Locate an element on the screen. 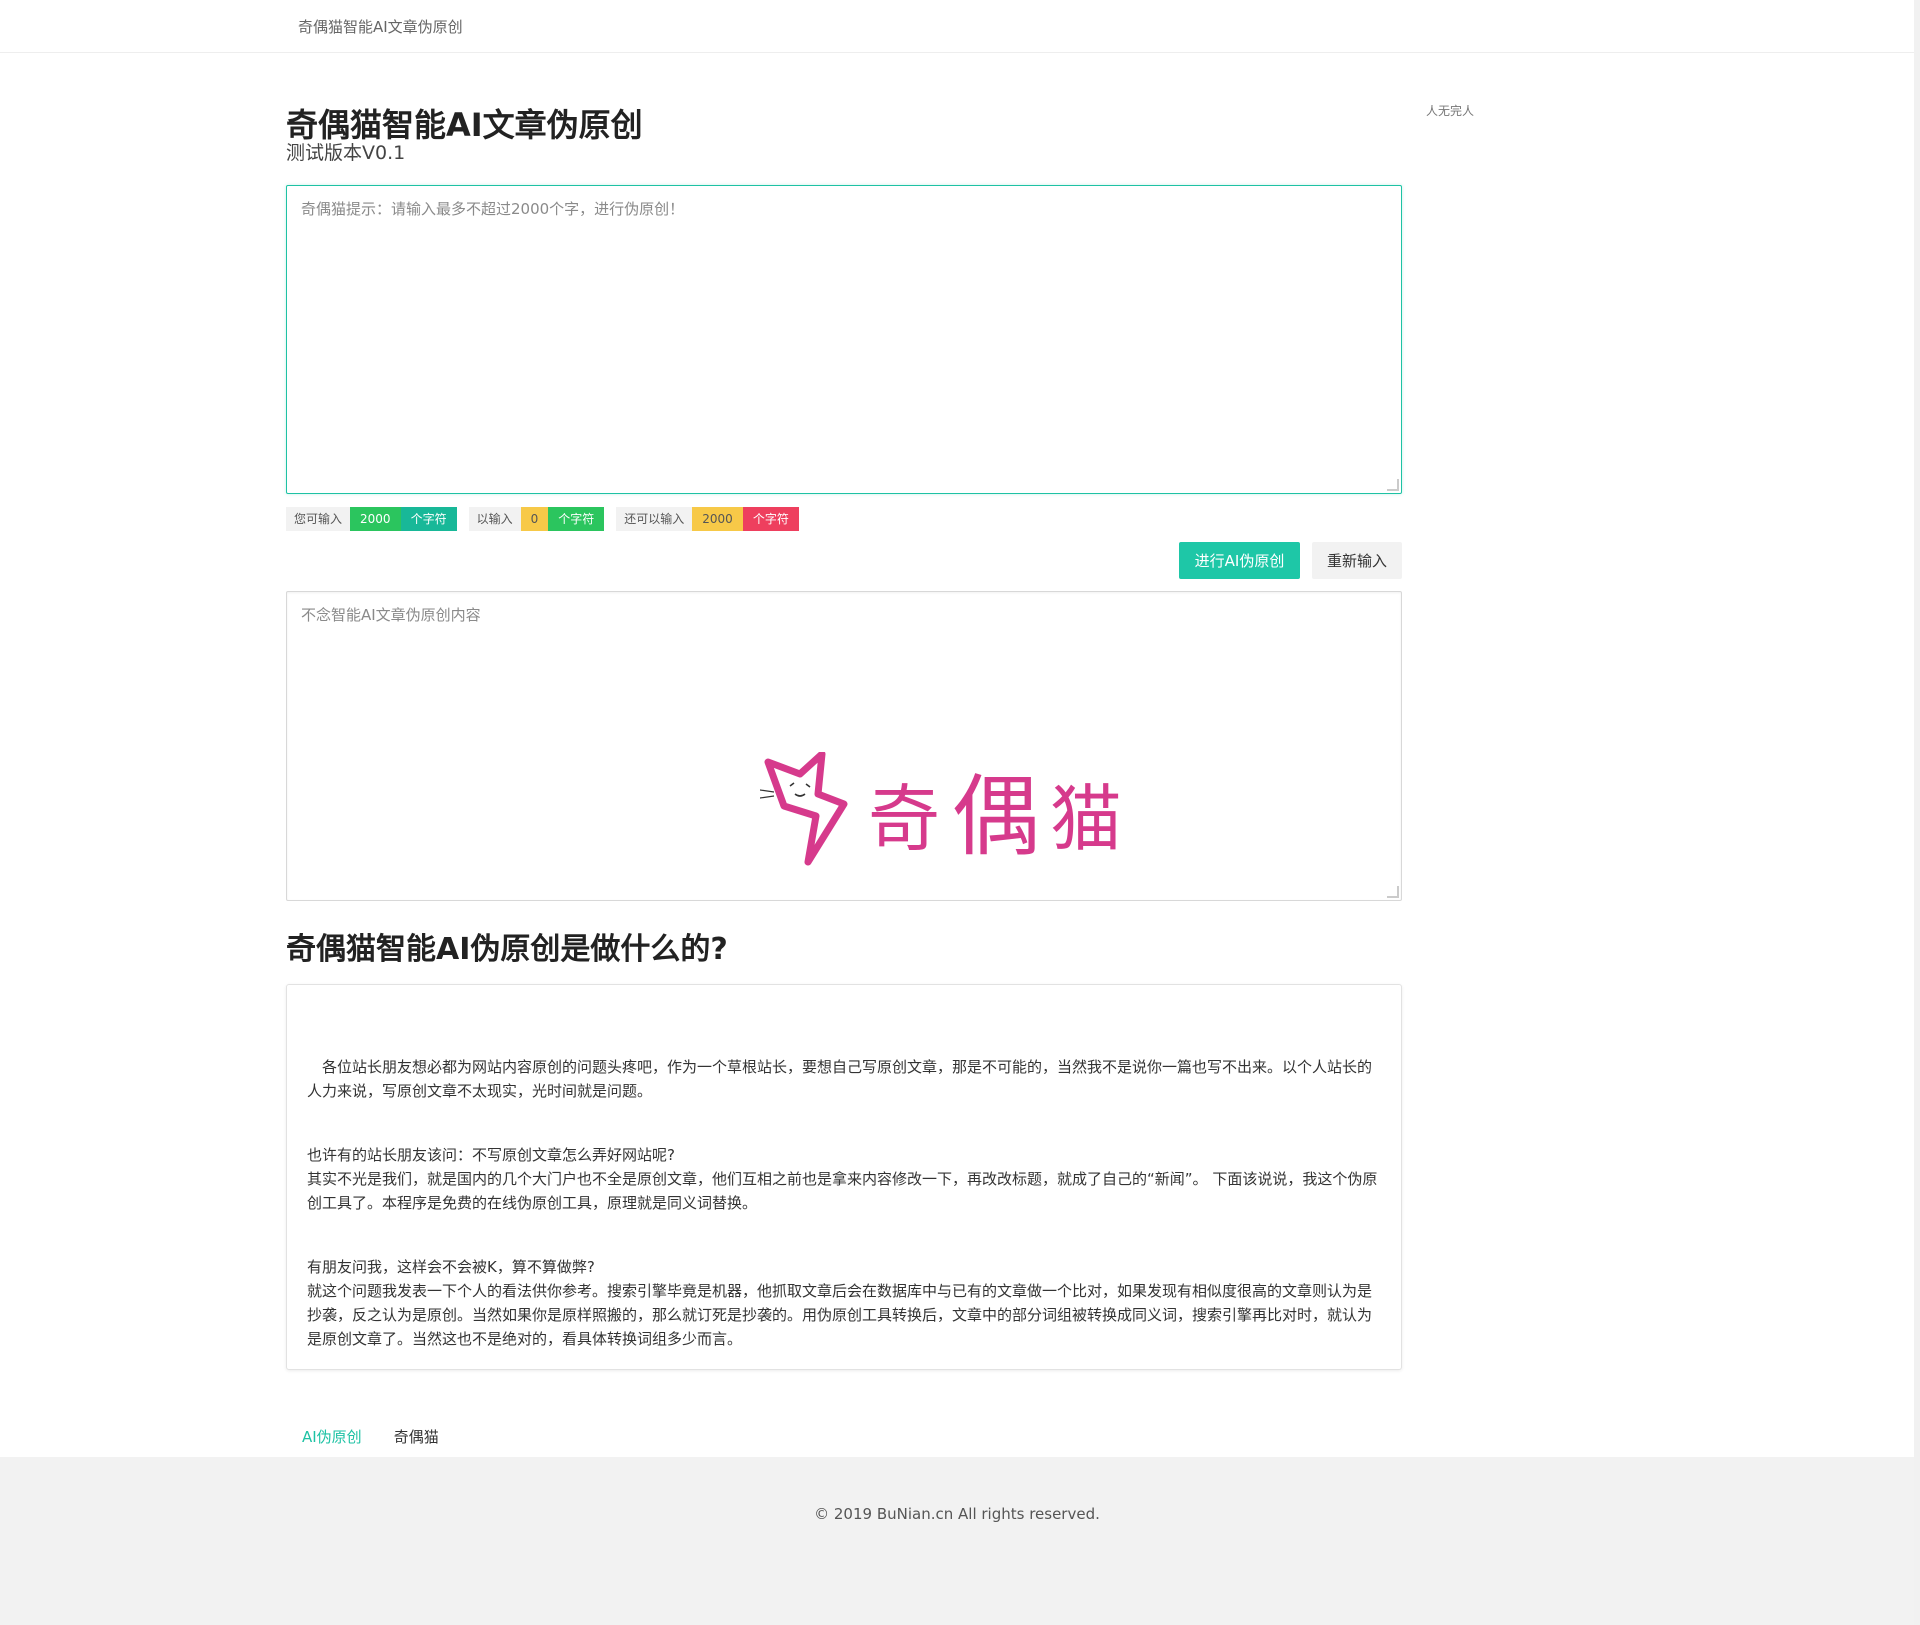 The width and height of the screenshot is (1920, 1625). article-input-container is located at coordinates (844, 339).